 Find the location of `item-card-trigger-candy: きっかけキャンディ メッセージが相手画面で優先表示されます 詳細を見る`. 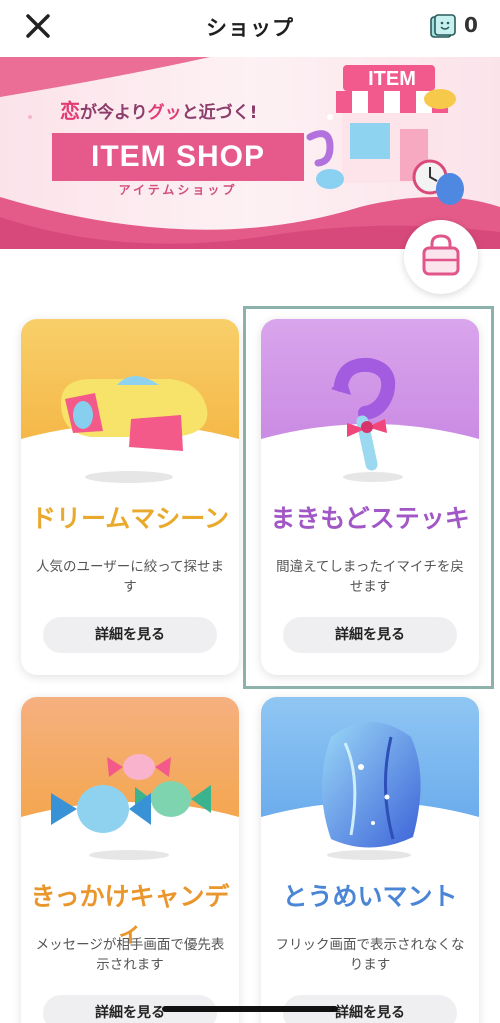

item-card-trigger-candy: きっかけキャンディ メッセージが相手画面で優先表示されます 詳細を見る is located at coordinates (130, 860).